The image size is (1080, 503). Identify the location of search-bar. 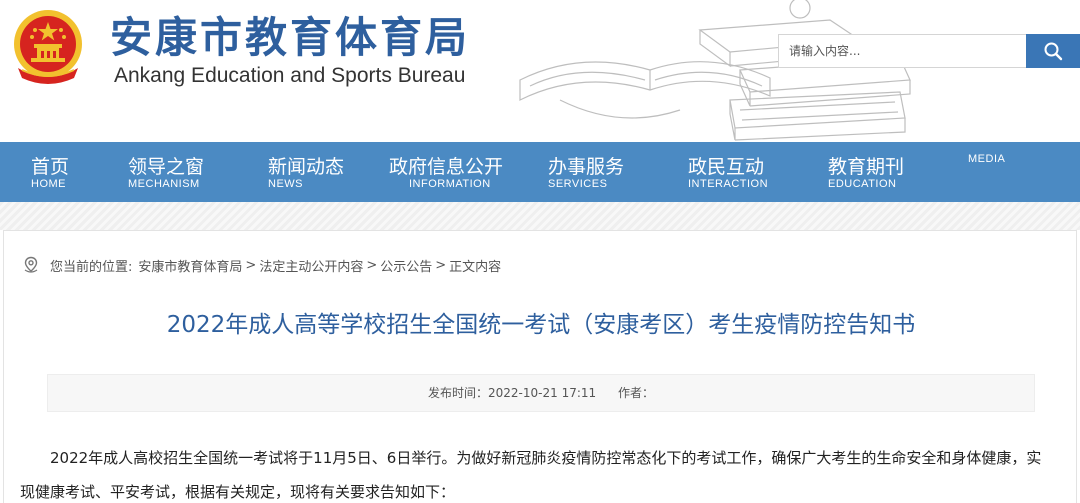
(929, 51).